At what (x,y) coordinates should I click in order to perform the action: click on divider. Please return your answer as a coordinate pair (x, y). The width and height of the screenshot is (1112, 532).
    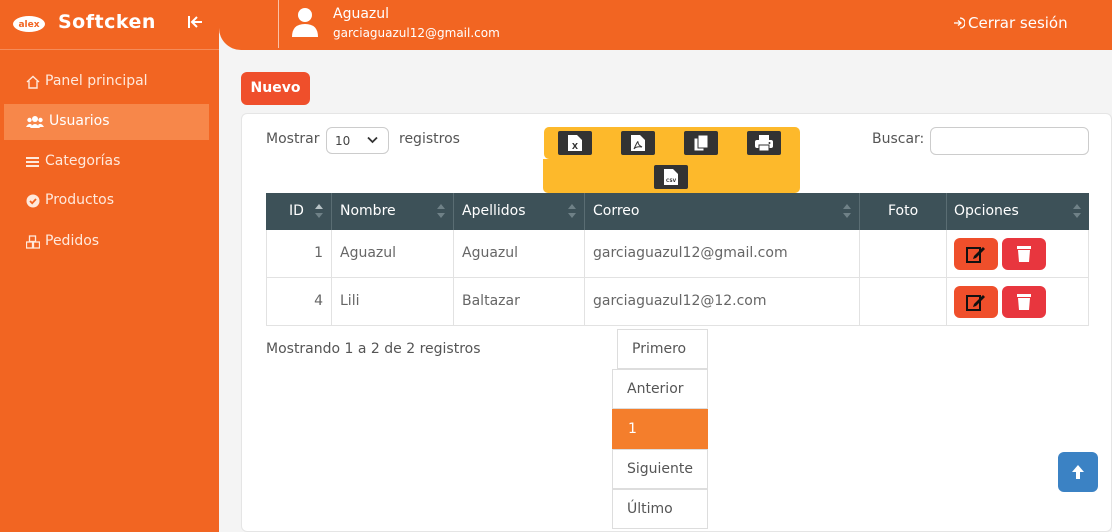
    Looking at the image, I should click on (278, 24).